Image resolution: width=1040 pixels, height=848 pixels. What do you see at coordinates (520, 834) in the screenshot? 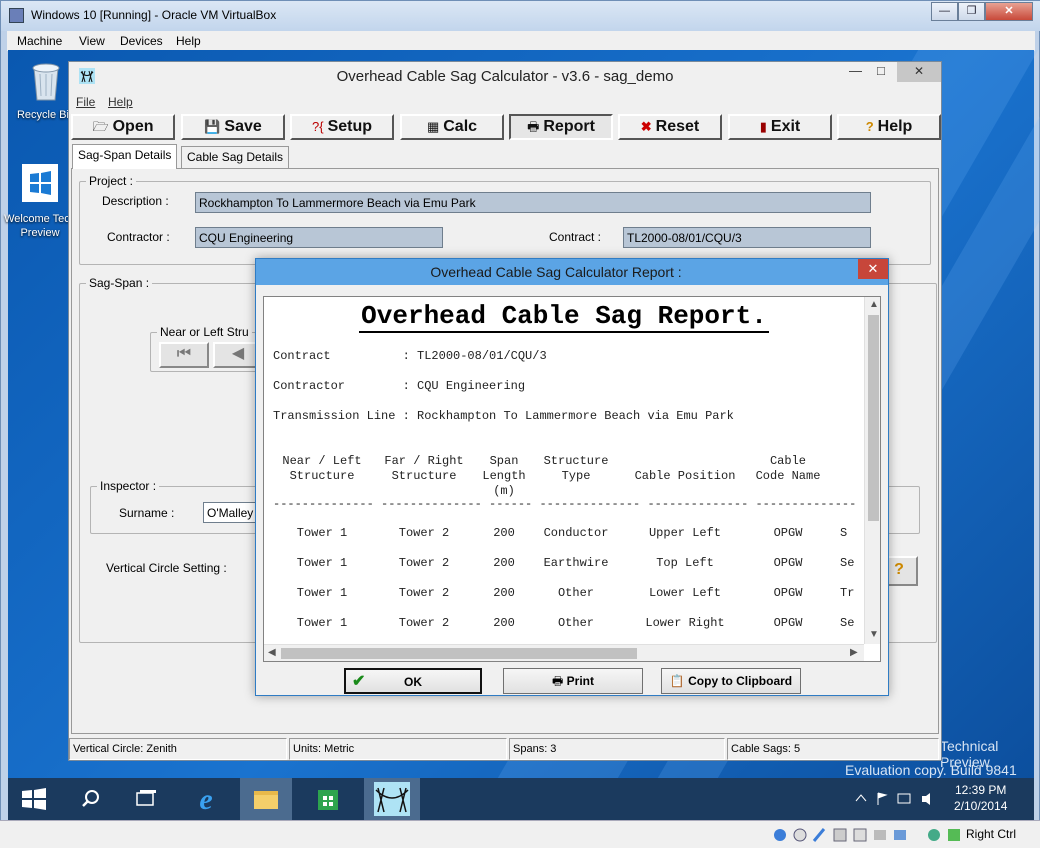
I see `virtualbox-status-bar: Right Ctrl` at bounding box center [520, 834].